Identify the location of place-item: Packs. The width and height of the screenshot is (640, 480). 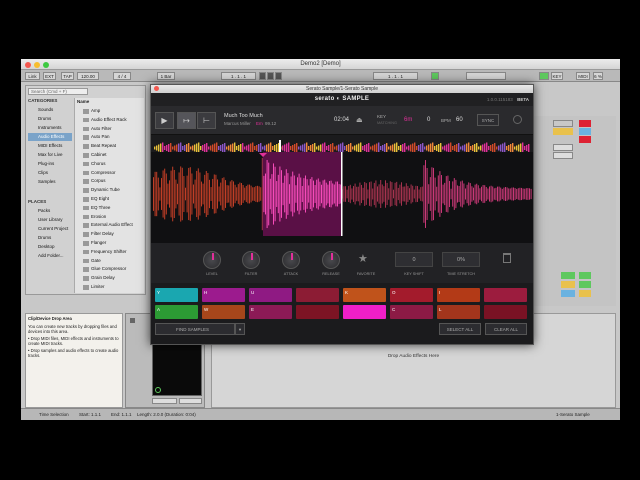
(50, 211).